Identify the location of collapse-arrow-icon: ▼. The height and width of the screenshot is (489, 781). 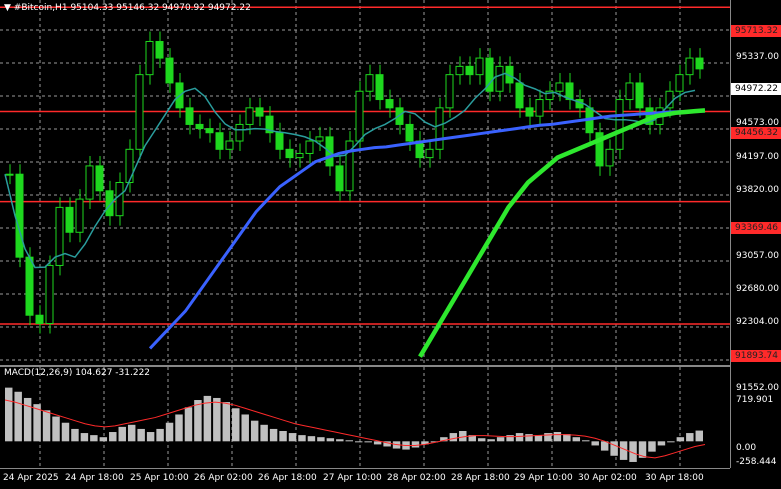
(7, 8).